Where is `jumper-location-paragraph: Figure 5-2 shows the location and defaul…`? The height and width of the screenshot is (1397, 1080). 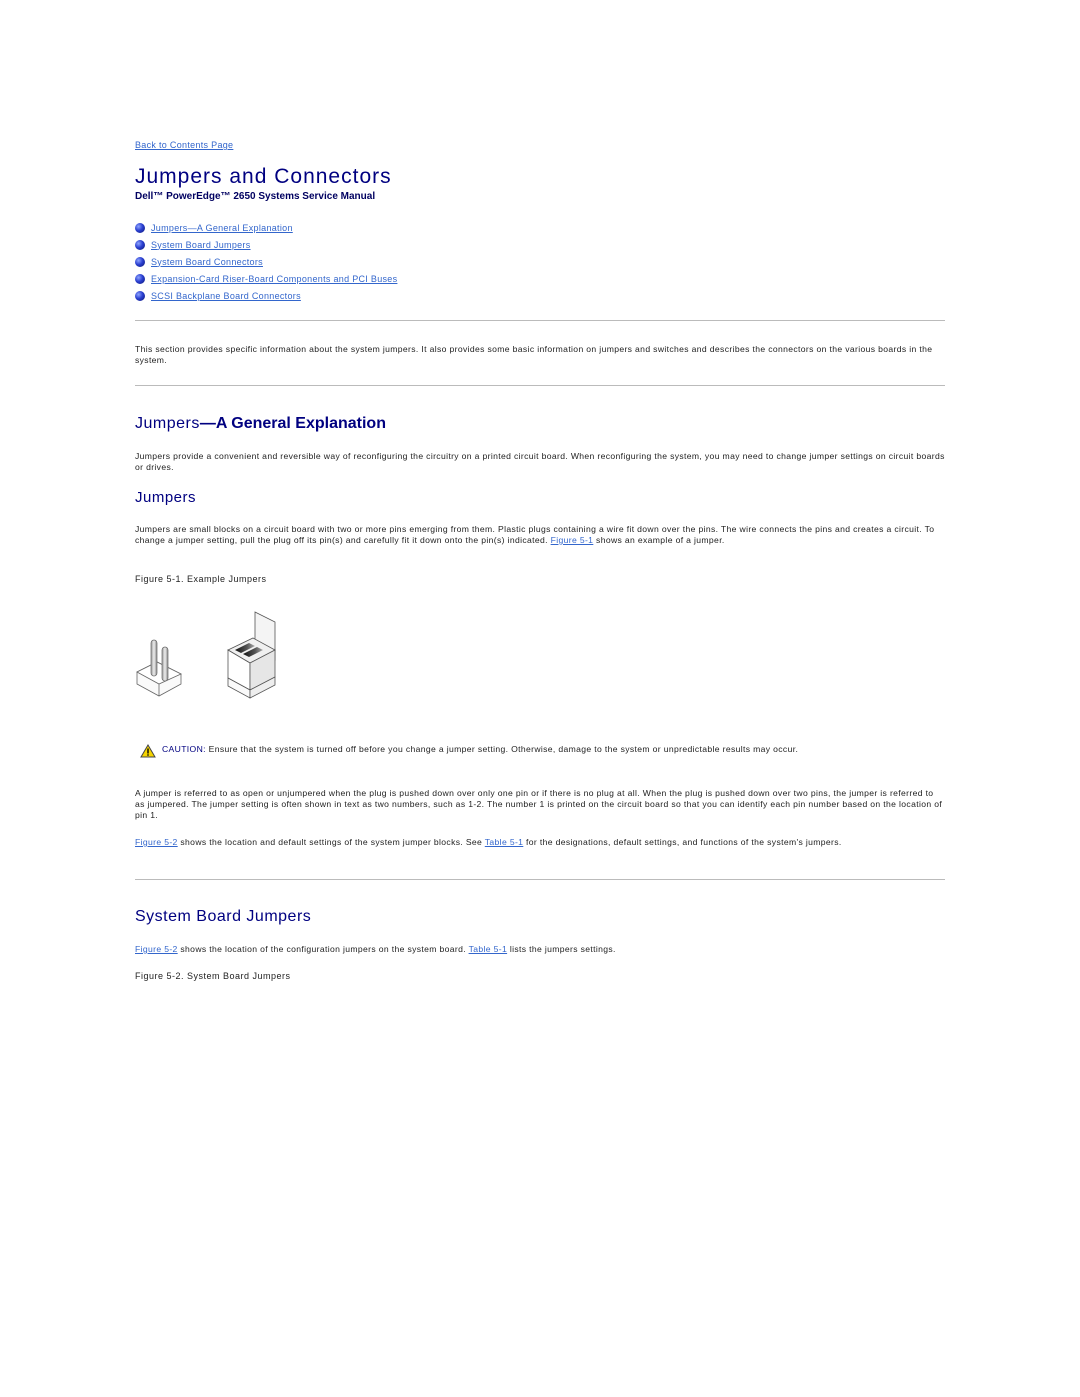
jumper-location-paragraph: Figure 5-2 shows the location and defaul… is located at coordinates (540, 842).